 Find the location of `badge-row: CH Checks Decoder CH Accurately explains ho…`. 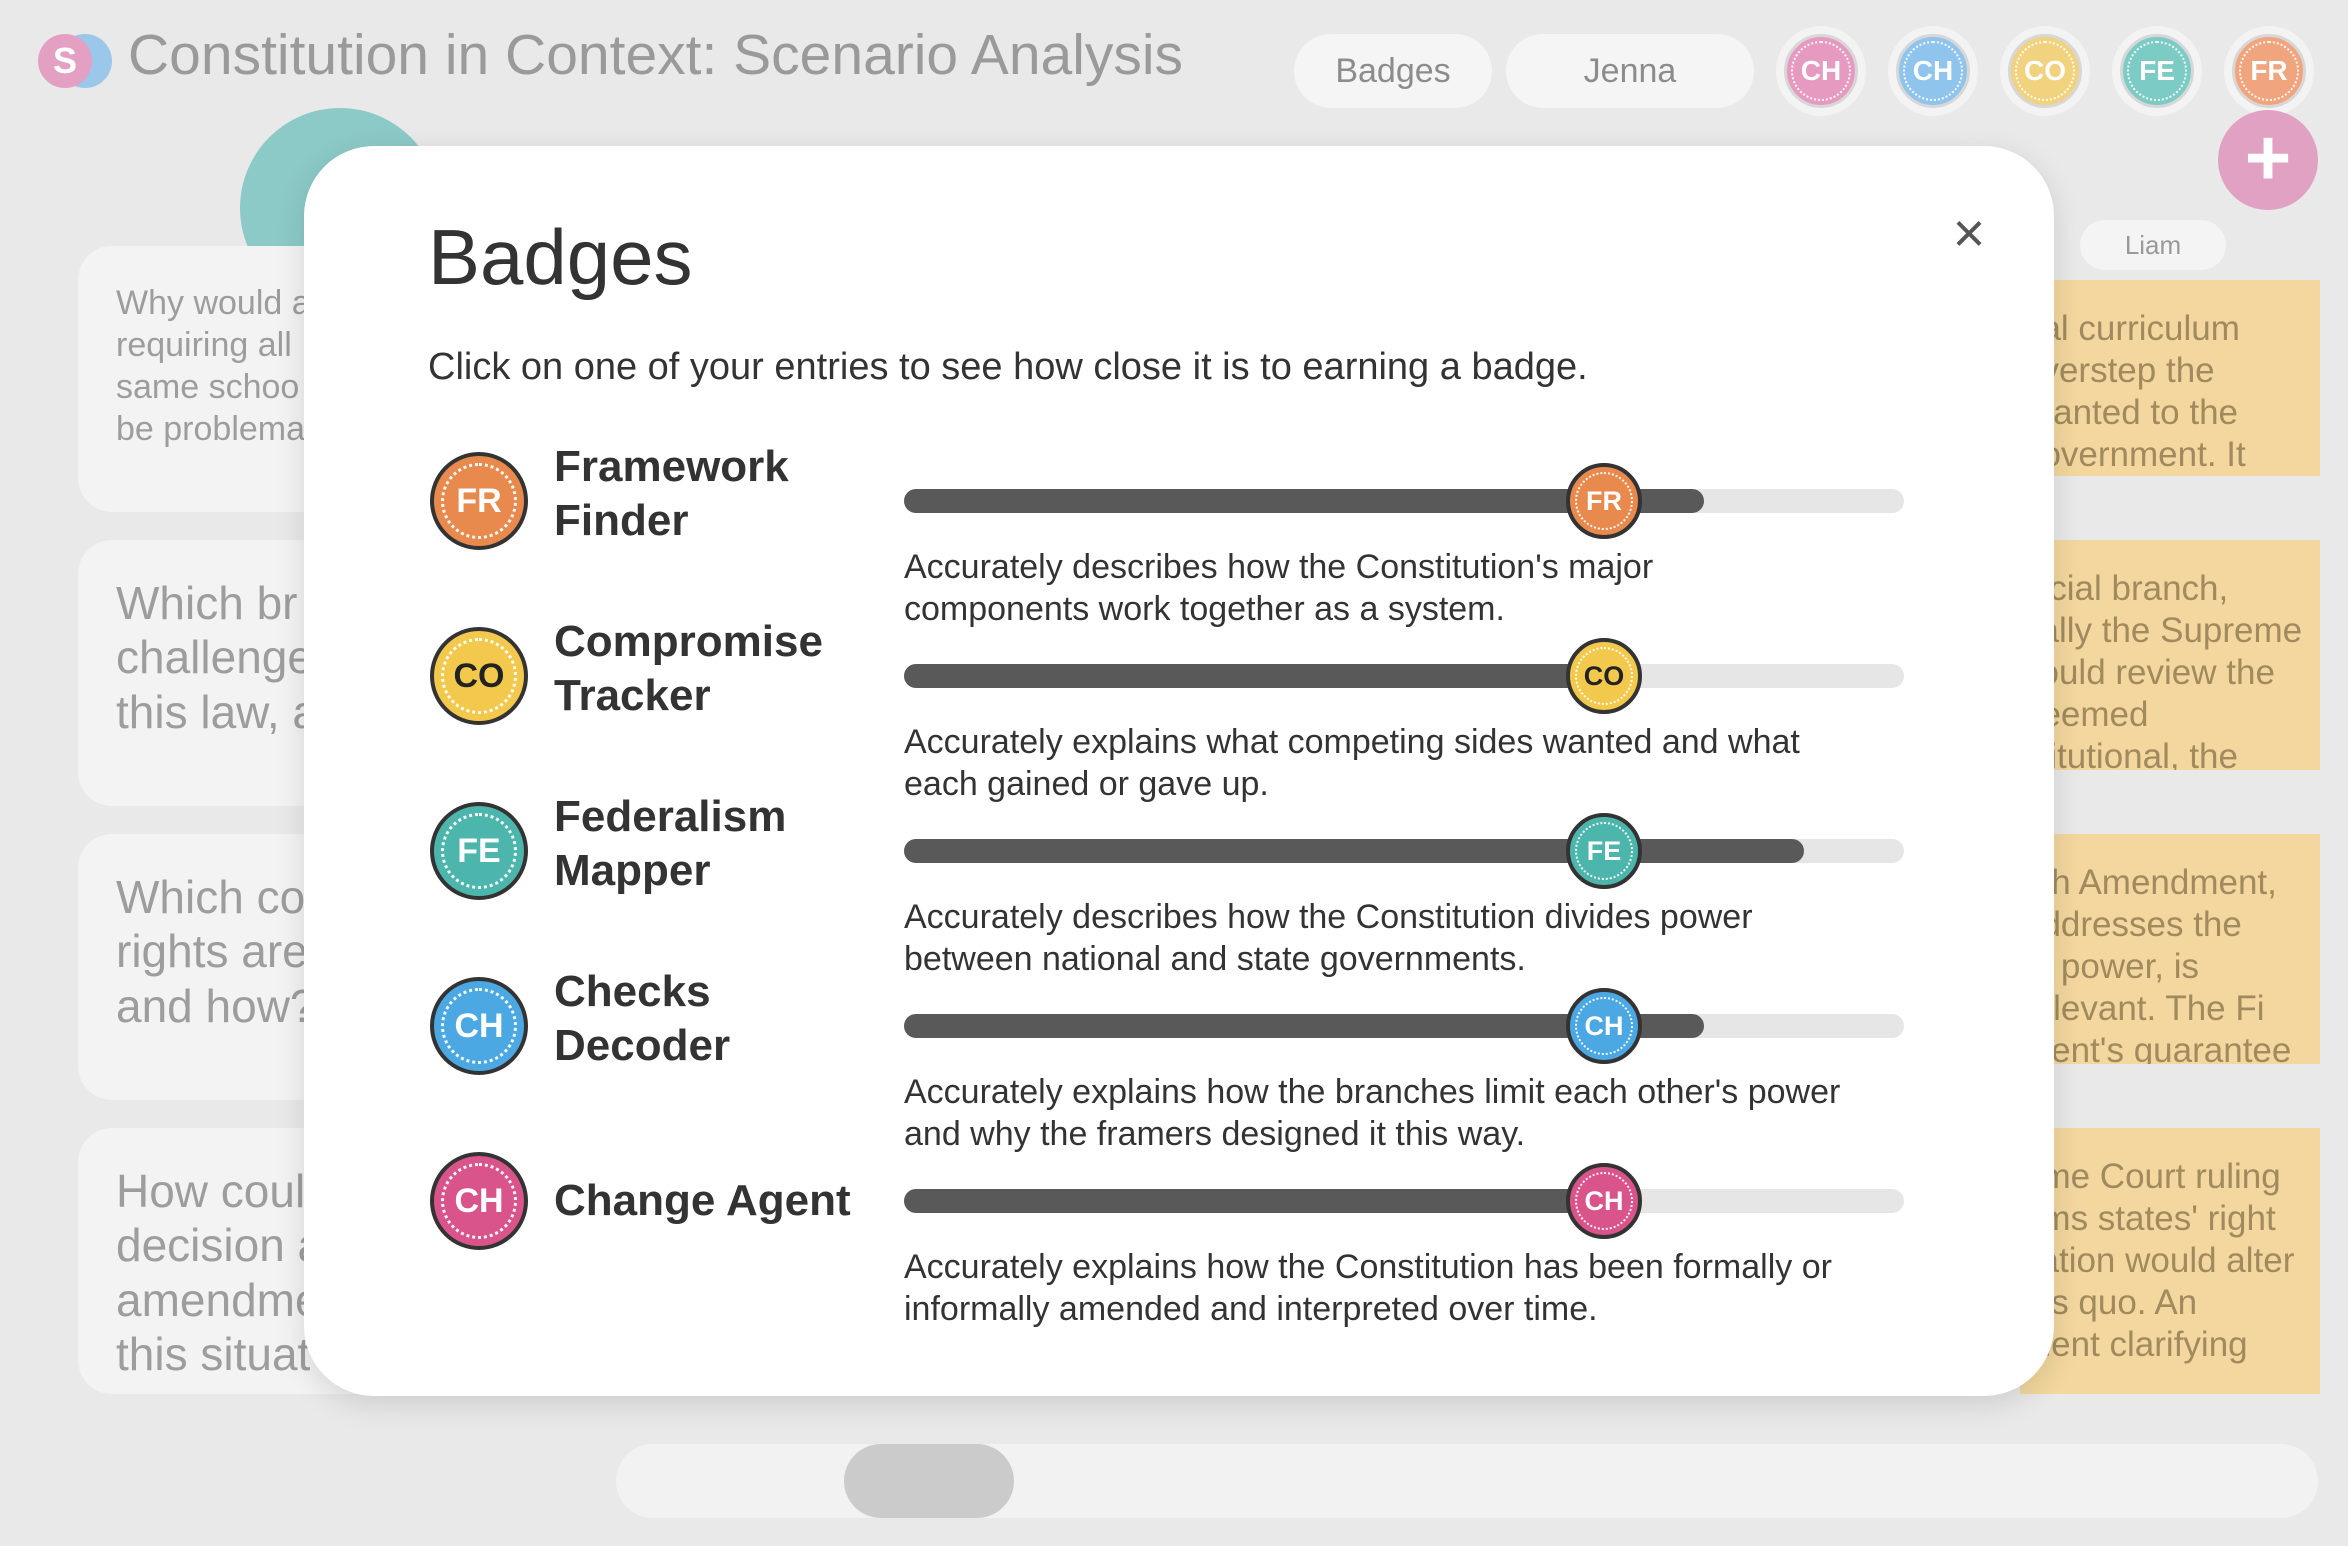

badge-row: CH Checks Decoder CH Accurately explains ho… is located at coordinates (1179, 1058).